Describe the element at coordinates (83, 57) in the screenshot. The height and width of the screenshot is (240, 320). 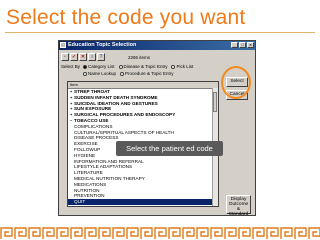
I see `delete-icon: ✕` at that location.